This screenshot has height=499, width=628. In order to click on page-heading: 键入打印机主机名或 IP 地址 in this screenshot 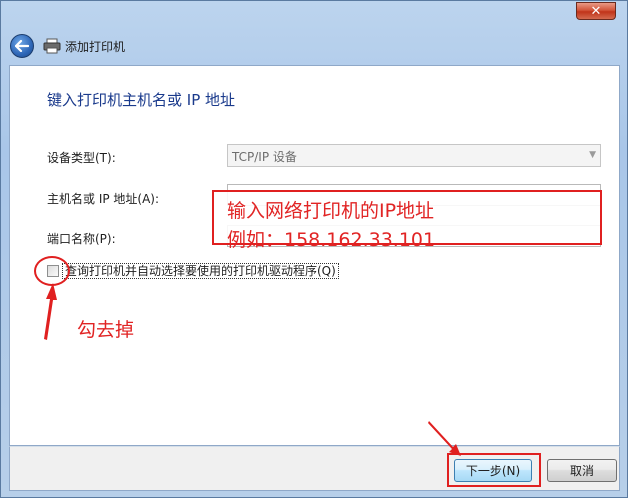, I will do `click(141, 100)`.